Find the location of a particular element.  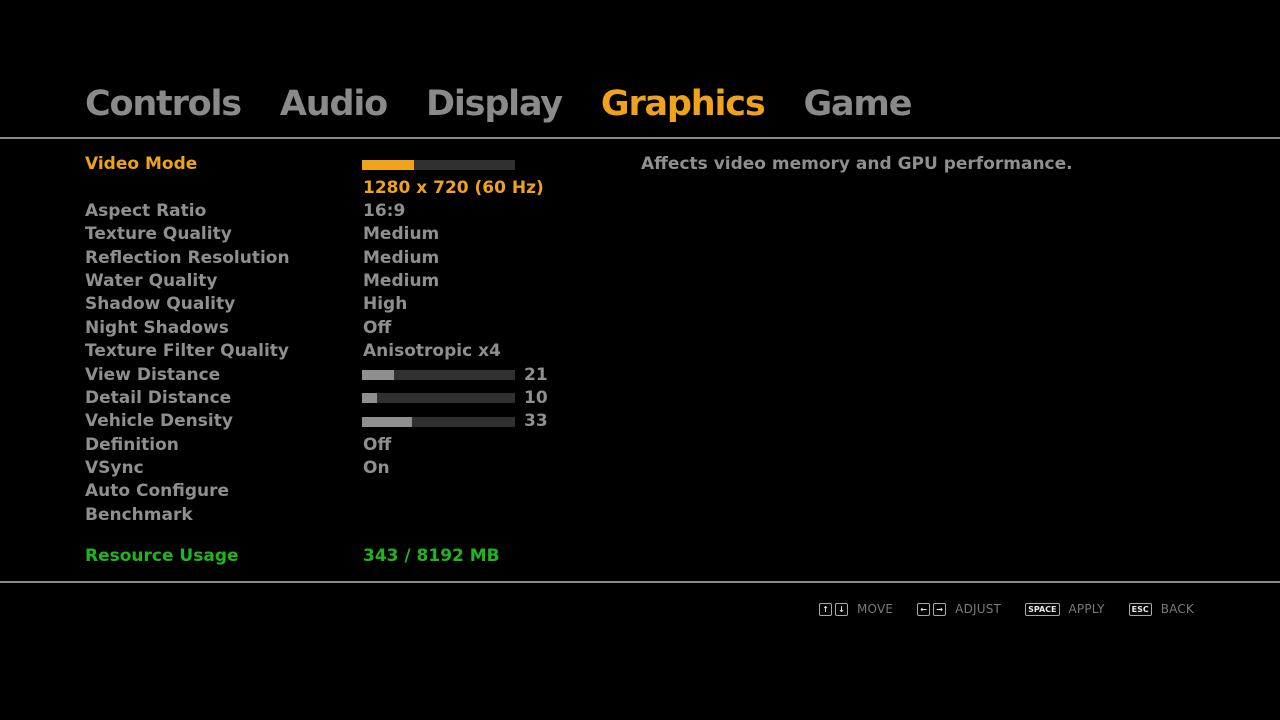

space-key-icon: SPACE is located at coordinates (1042, 609).